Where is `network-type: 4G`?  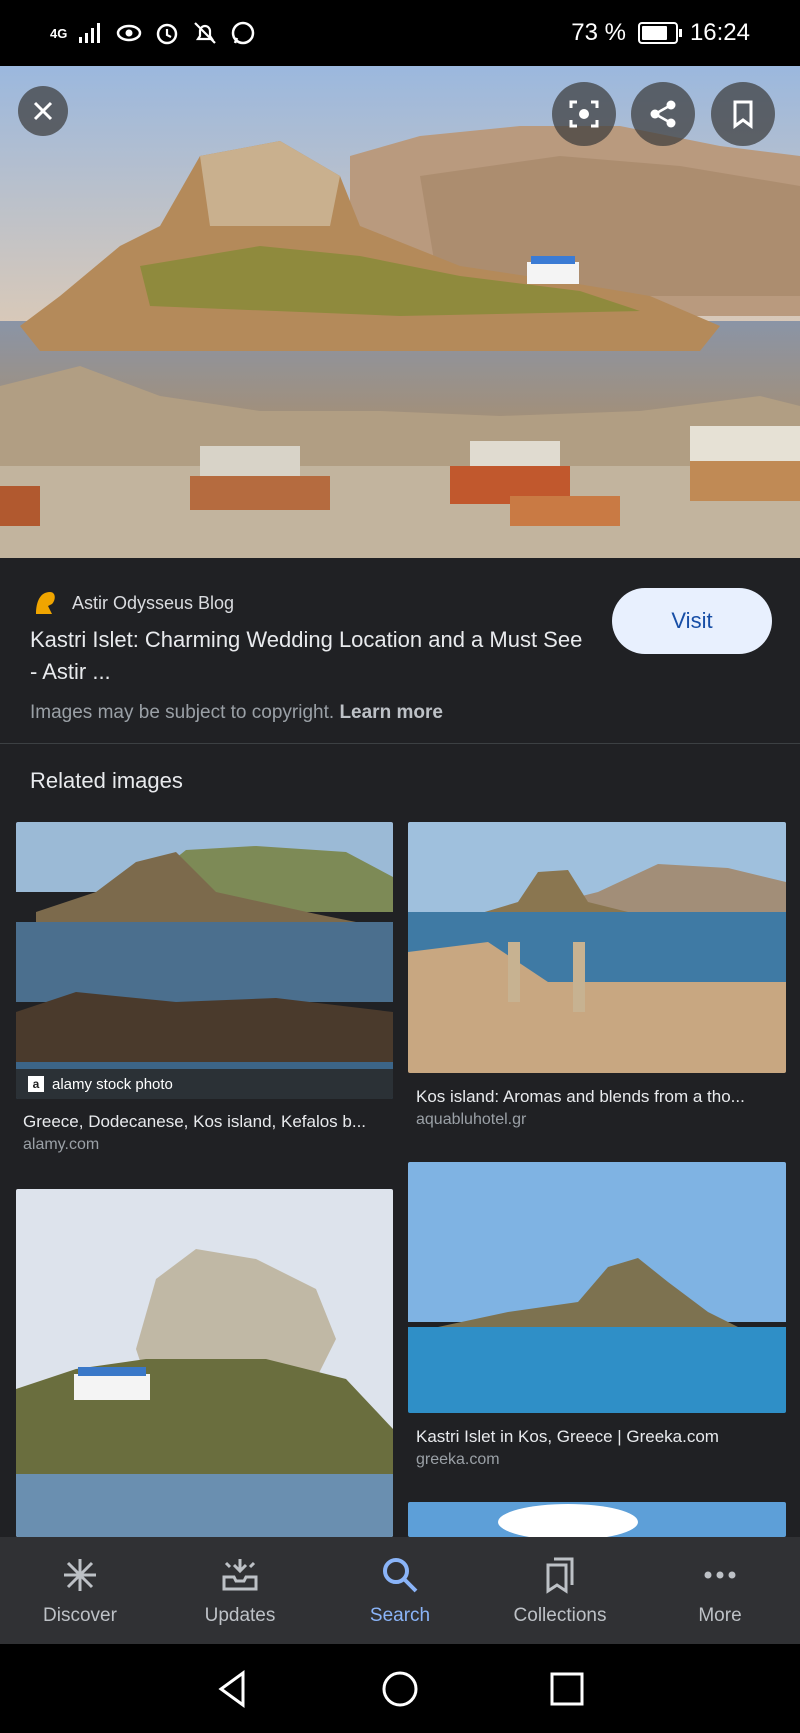
network-type: 4G is located at coordinates (59, 33).